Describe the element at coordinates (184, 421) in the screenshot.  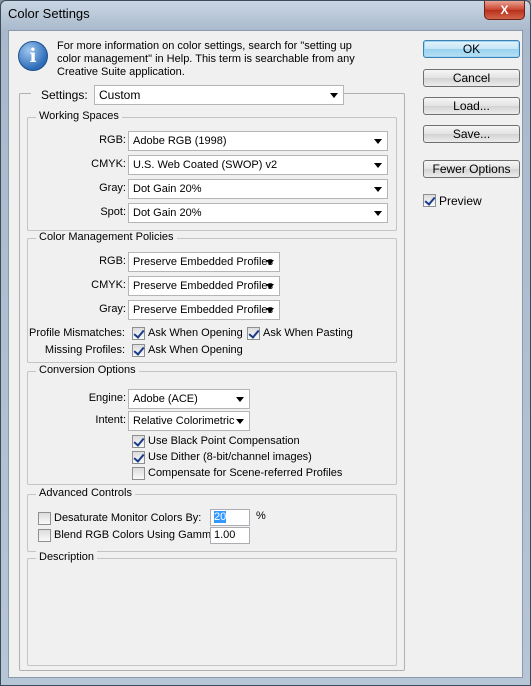
I see `intent-value: Relative Colorimetric` at that location.